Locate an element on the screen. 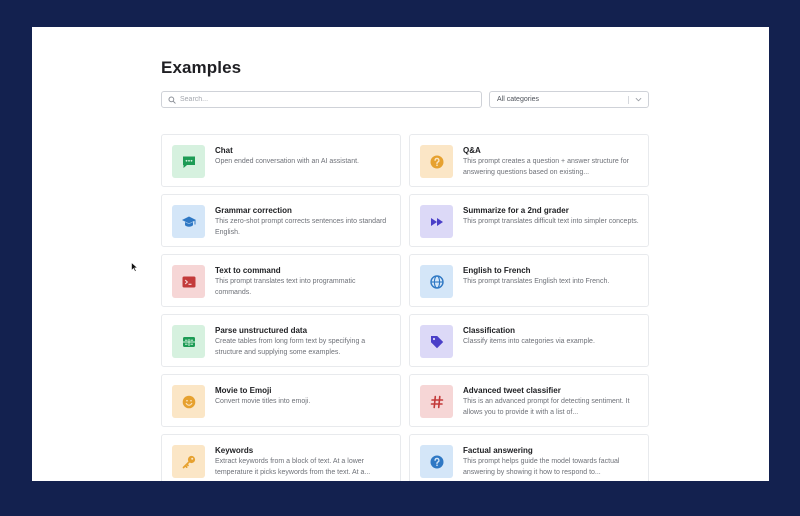  key-icon is located at coordinates (188, 461).